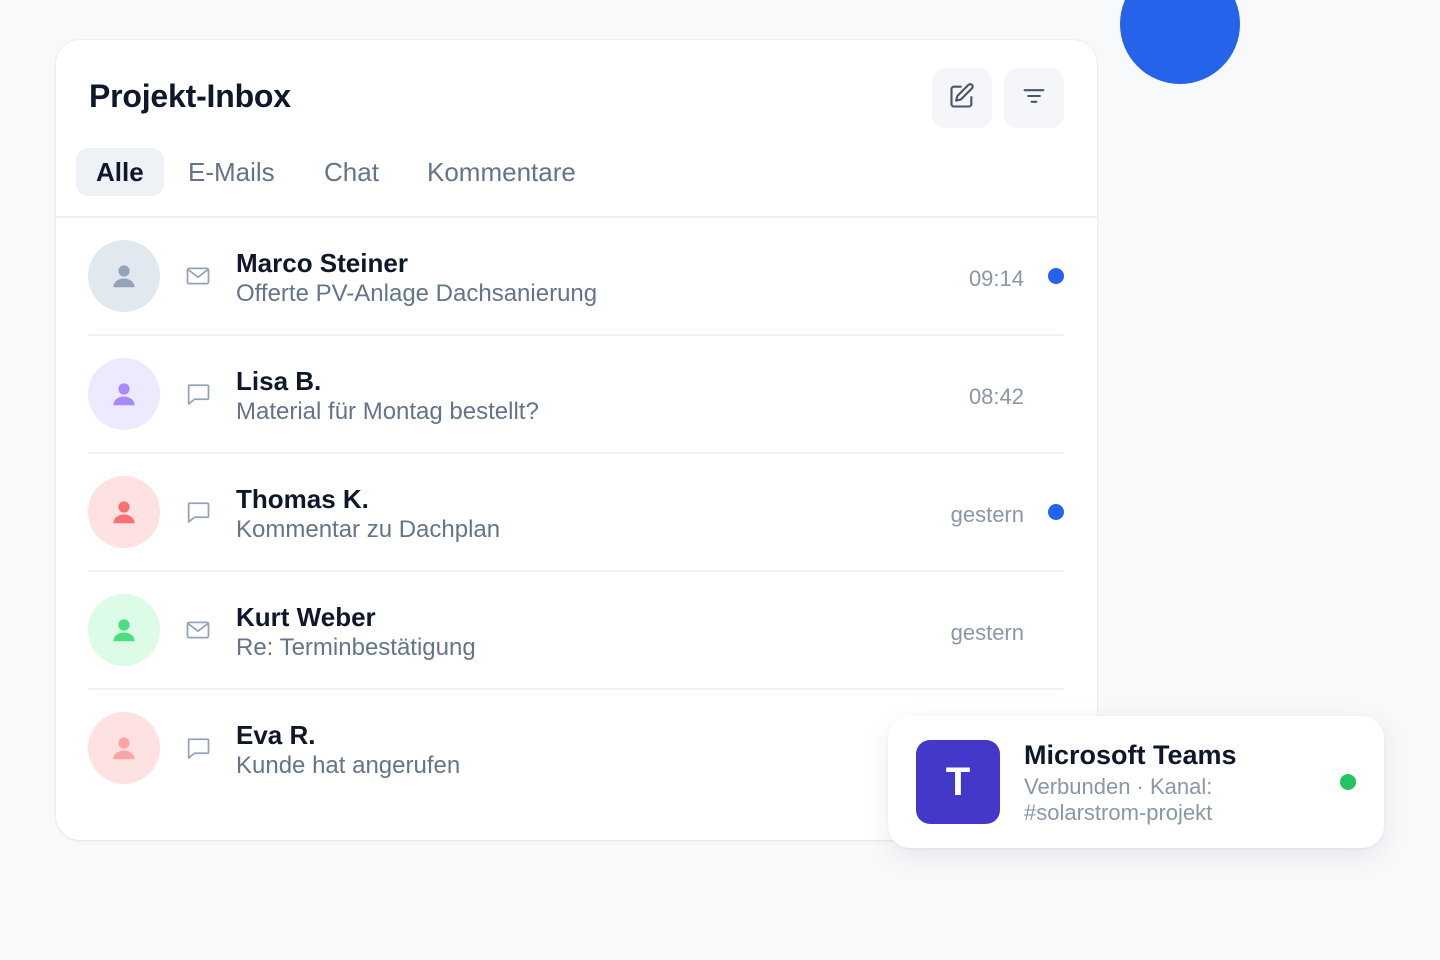 This screenshot has width=1440, height=960. I want to click on message-row: Thomas K. Kommentar zu Dachplan gestern, so click(576, 513).